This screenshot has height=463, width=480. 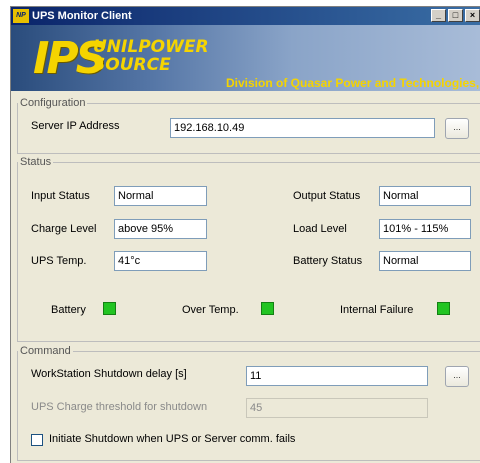 What do you see at coordinates (160, 196) in the screenshot?
I see `input-status-field: Normal` at bounding box center [160, 196].